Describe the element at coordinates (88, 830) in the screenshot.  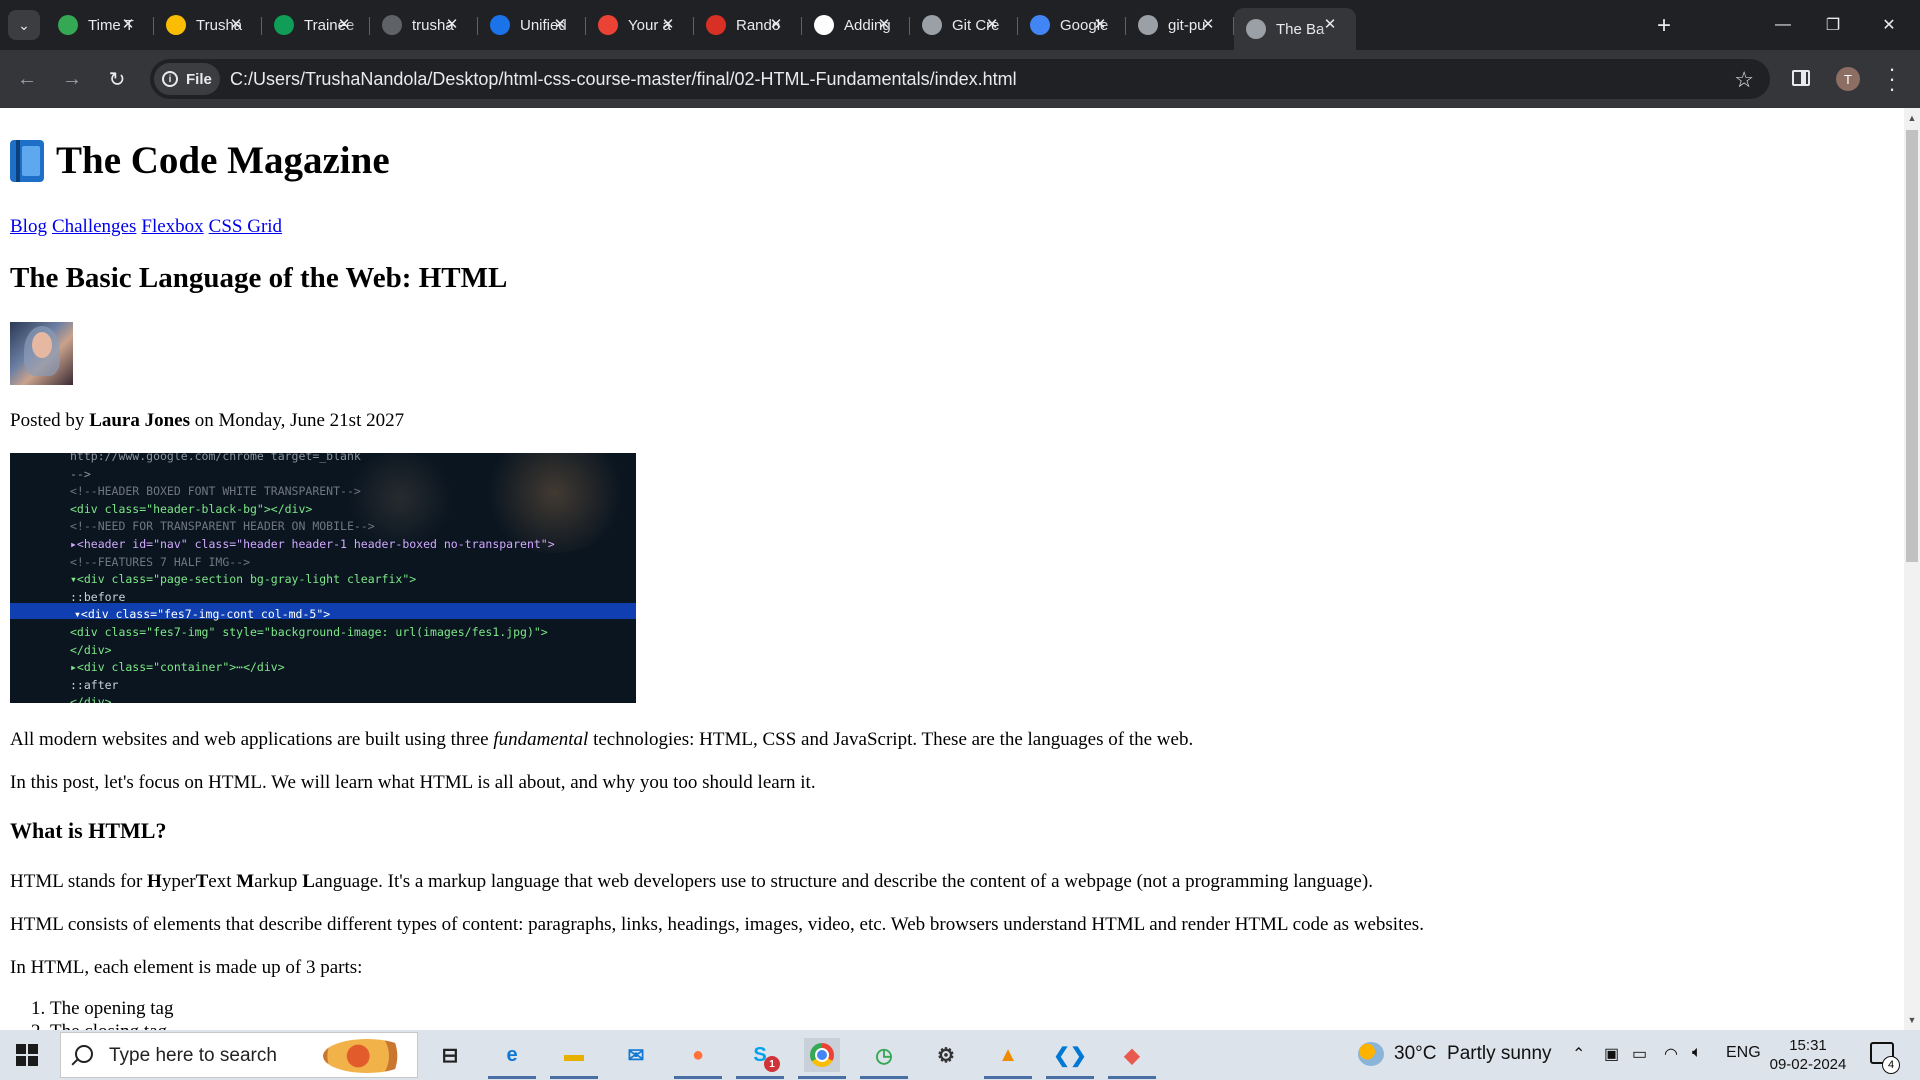
I see `section-heading-what-is-html: What is HTML?` at that location.